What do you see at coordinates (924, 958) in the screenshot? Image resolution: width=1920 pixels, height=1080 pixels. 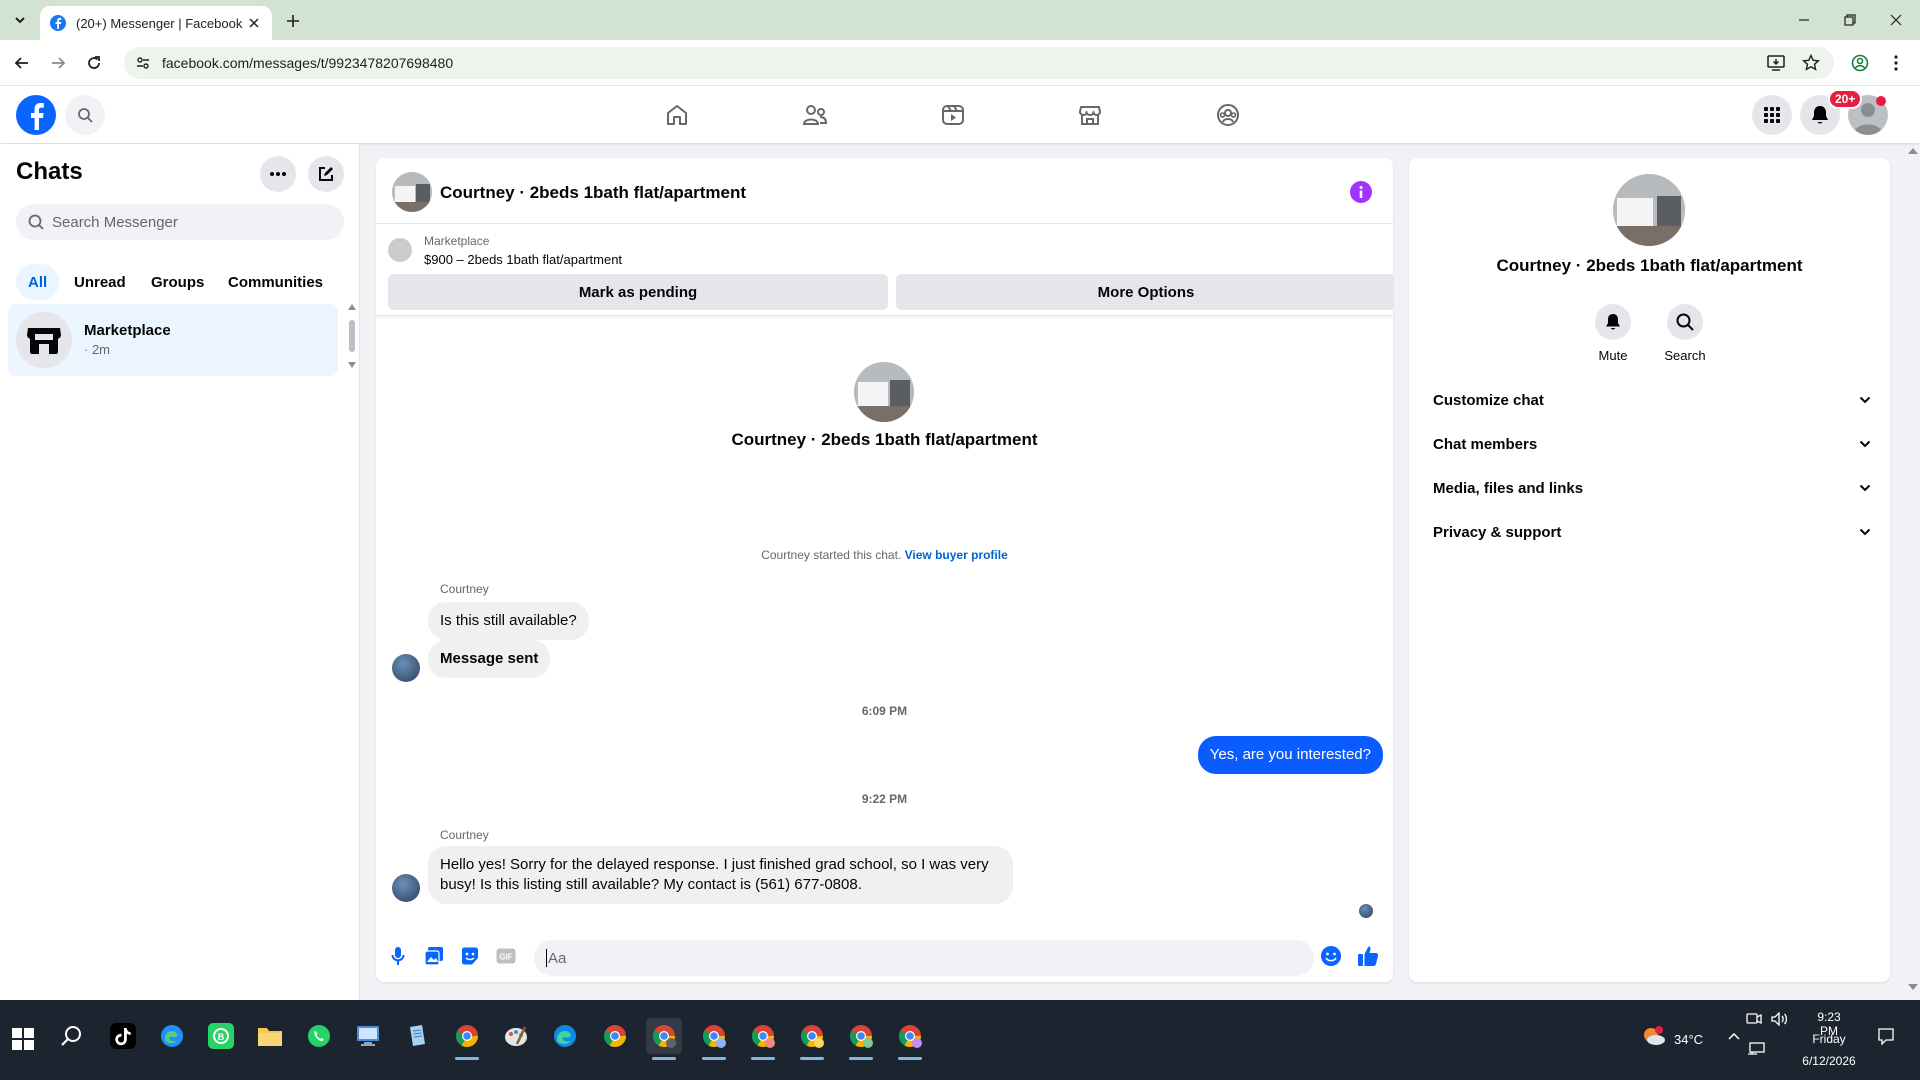 I see `message-input: Aa` at bounding box center [924, 958].